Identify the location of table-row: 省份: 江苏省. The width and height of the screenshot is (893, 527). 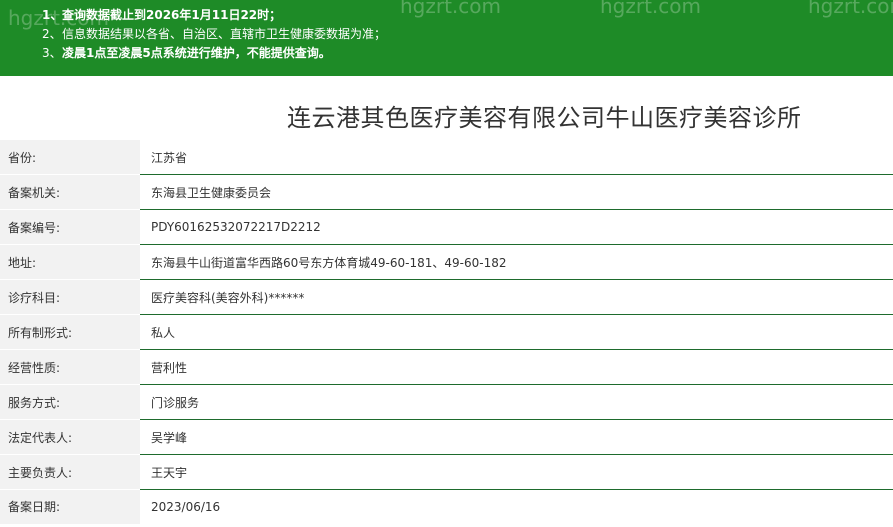
(446, 157).